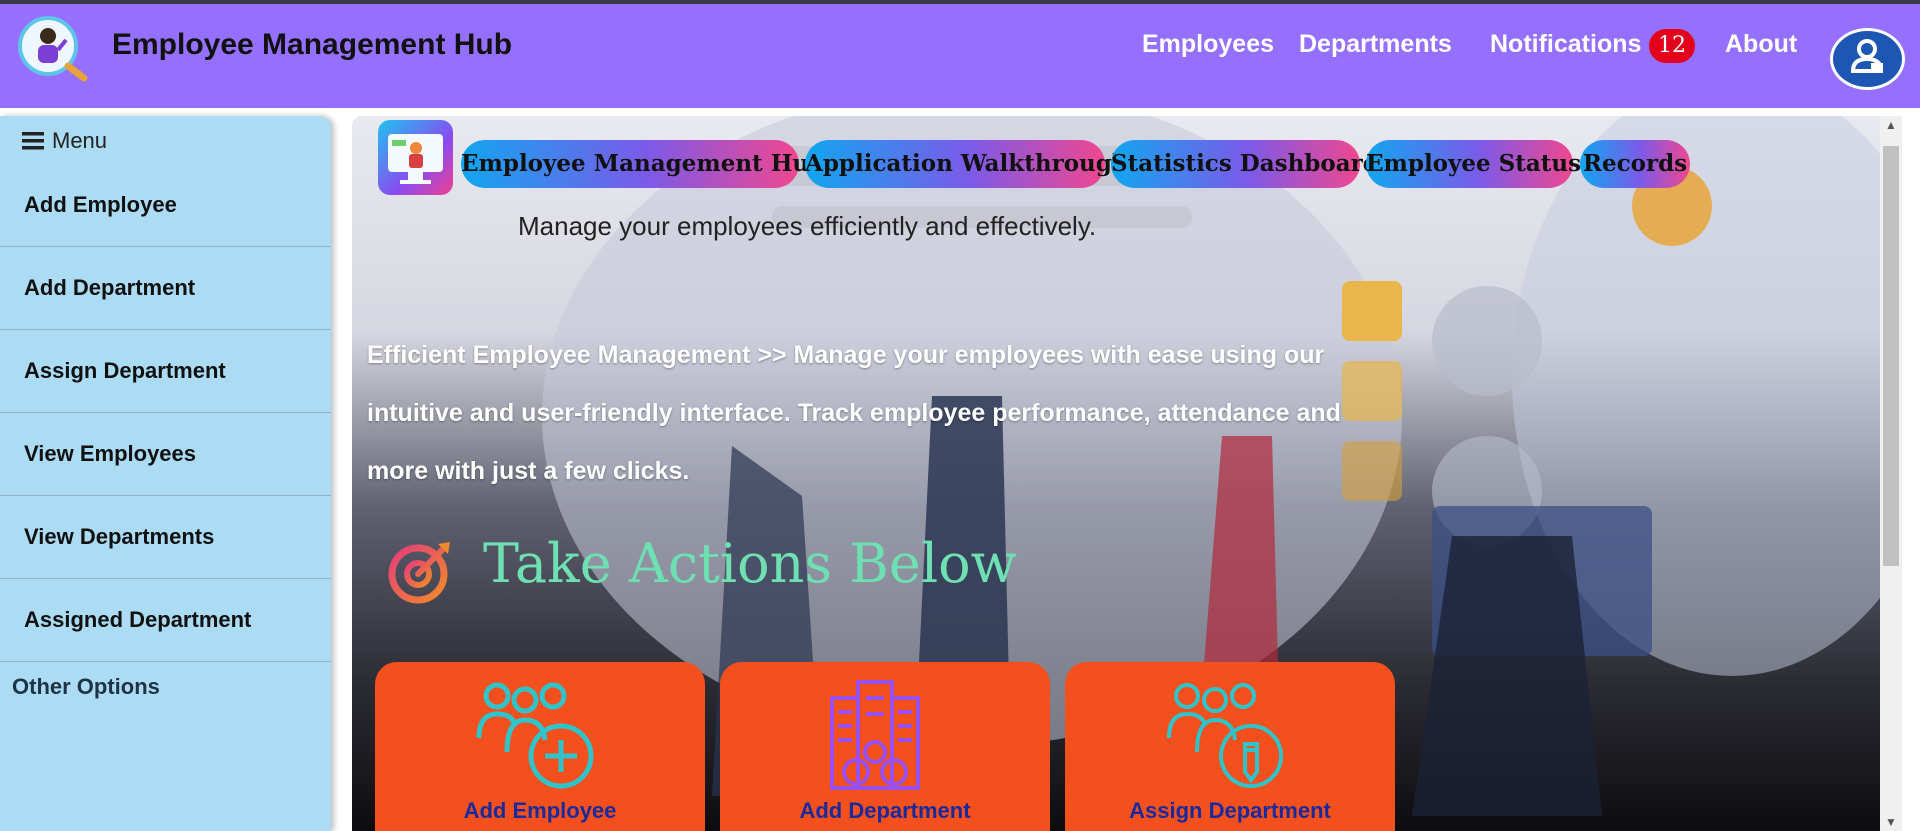 The width and height of the screenshot is (1920, 831). I want to click on nav-notifications: Notifications, so click(1565, 44).